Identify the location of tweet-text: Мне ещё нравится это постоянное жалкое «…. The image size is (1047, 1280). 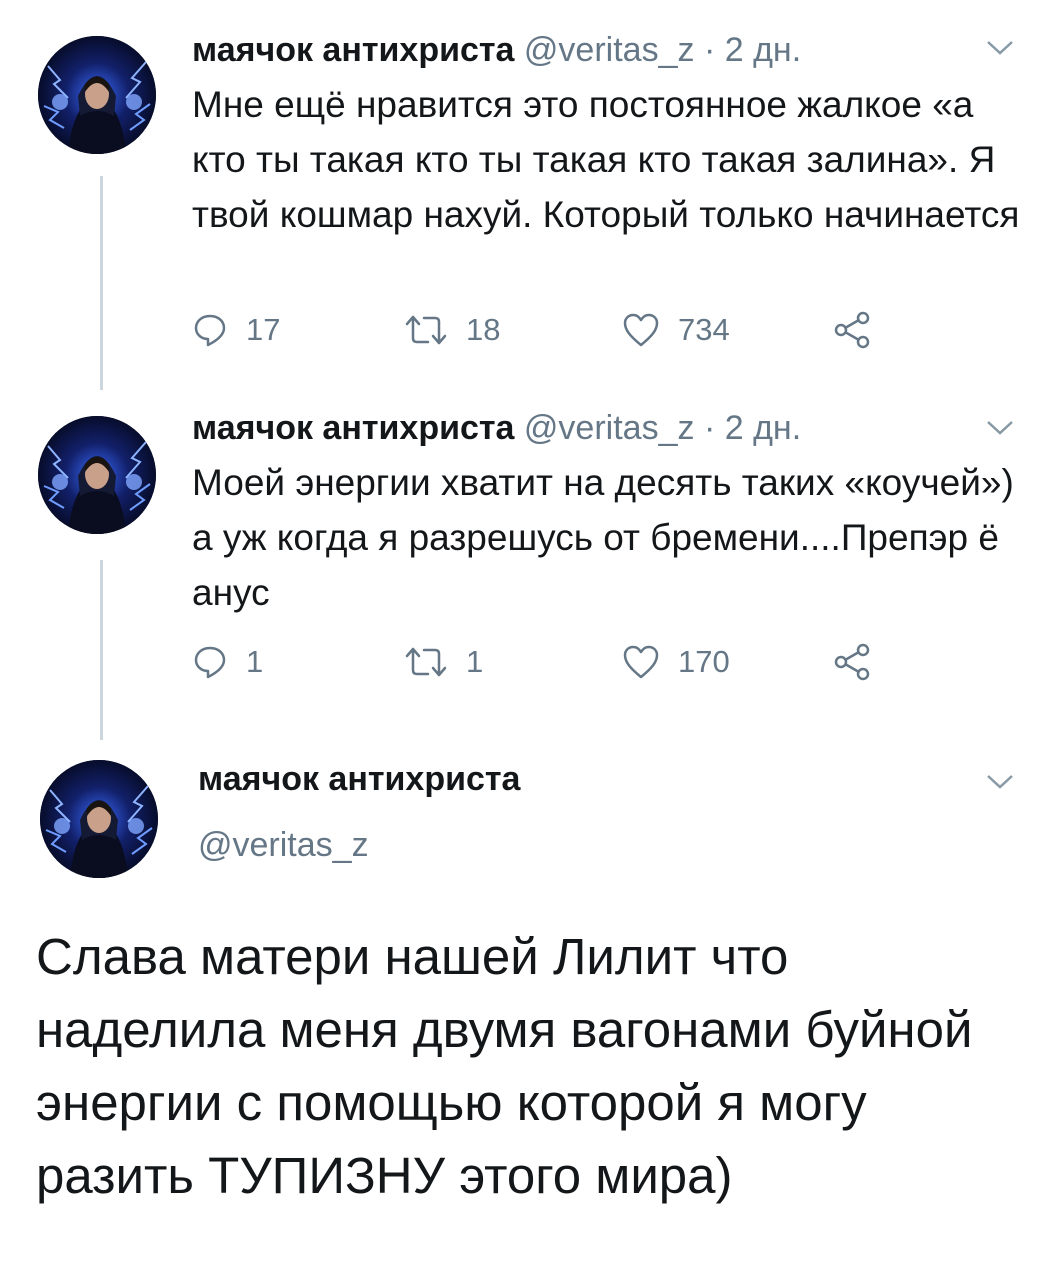
(606, 159).